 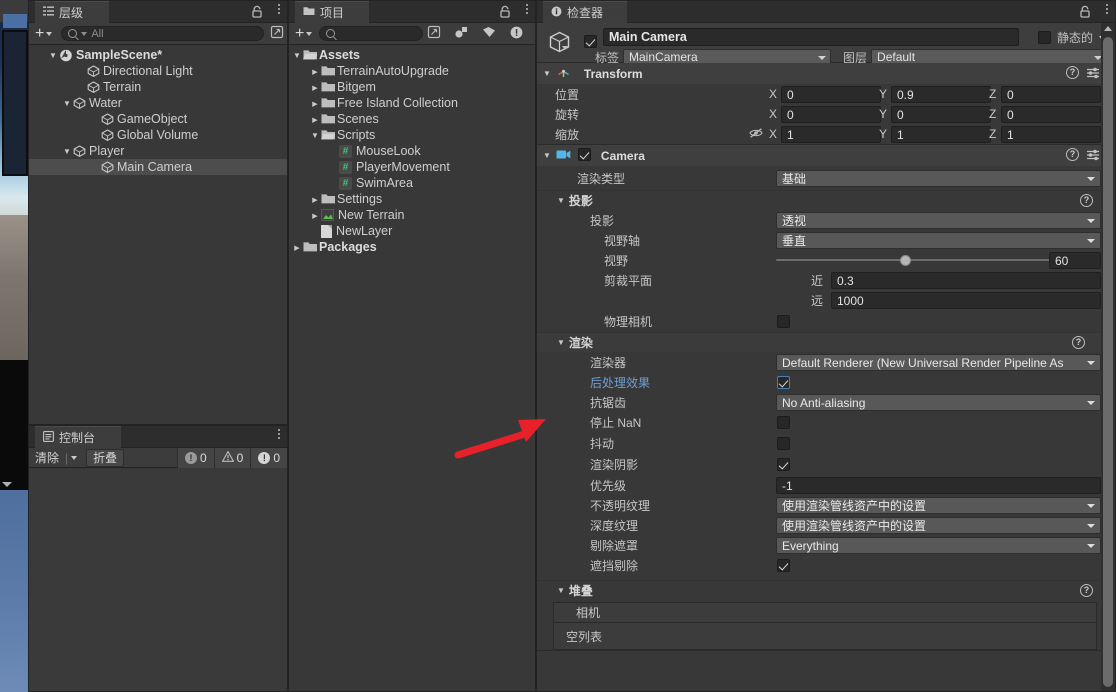 What do you see at coordinates (158, 151) in the screenshot?
I see `tree-item: Player` at bounding box center [158, 151].